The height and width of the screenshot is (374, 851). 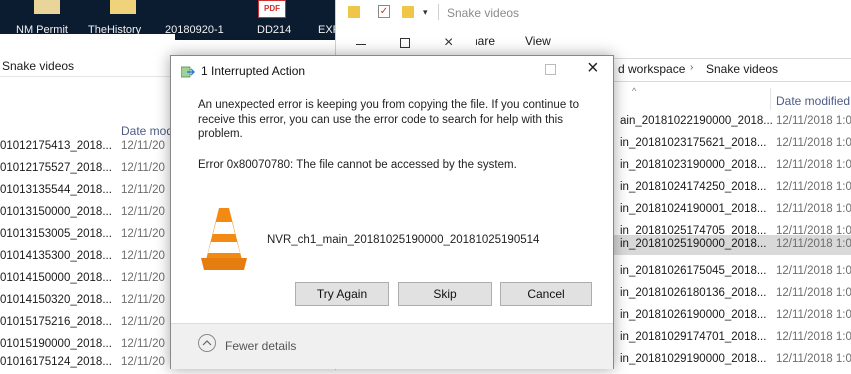 I want to click on list-item: in_20181024190001_2018... 12/11/2018 1:0, so click(x=725, y=210).